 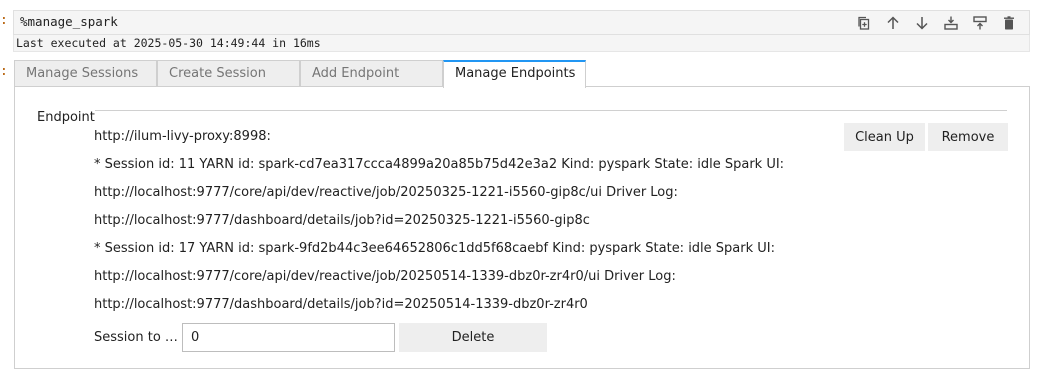 What do you see at coordinates (288, 337) in the screenshot?
I see `session-to-delete-input` at bounding box center [288, 337].